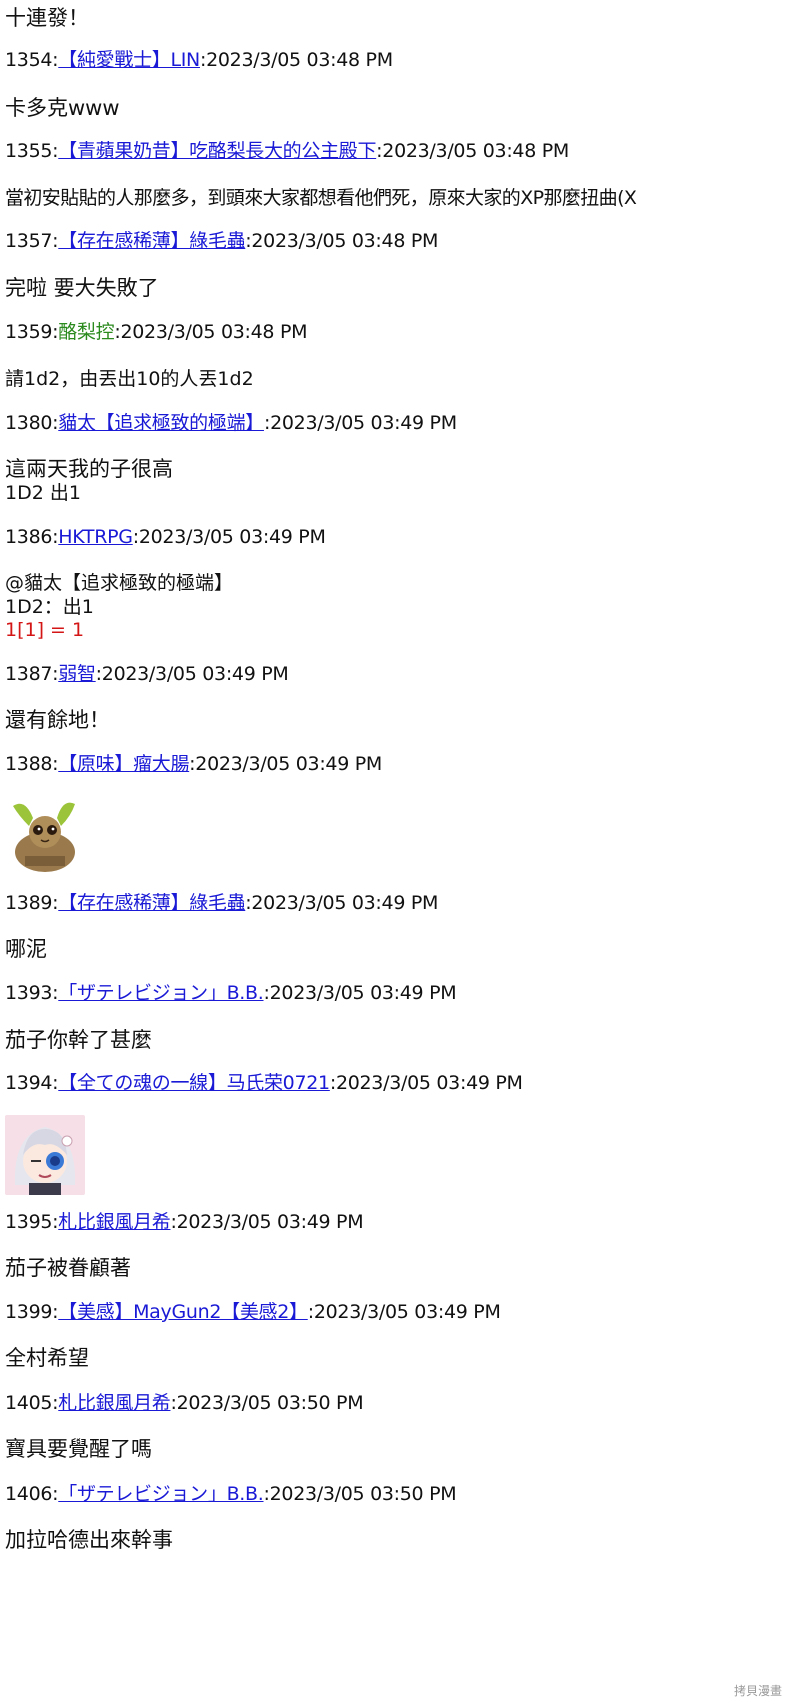 This screenshot has height=1707, width=800. What do you see at coordinates (129, 379) in the screenshot?
I see `message-text: 請1d2，由丟出10的人丟1d2` at bounding box center [129, 379].